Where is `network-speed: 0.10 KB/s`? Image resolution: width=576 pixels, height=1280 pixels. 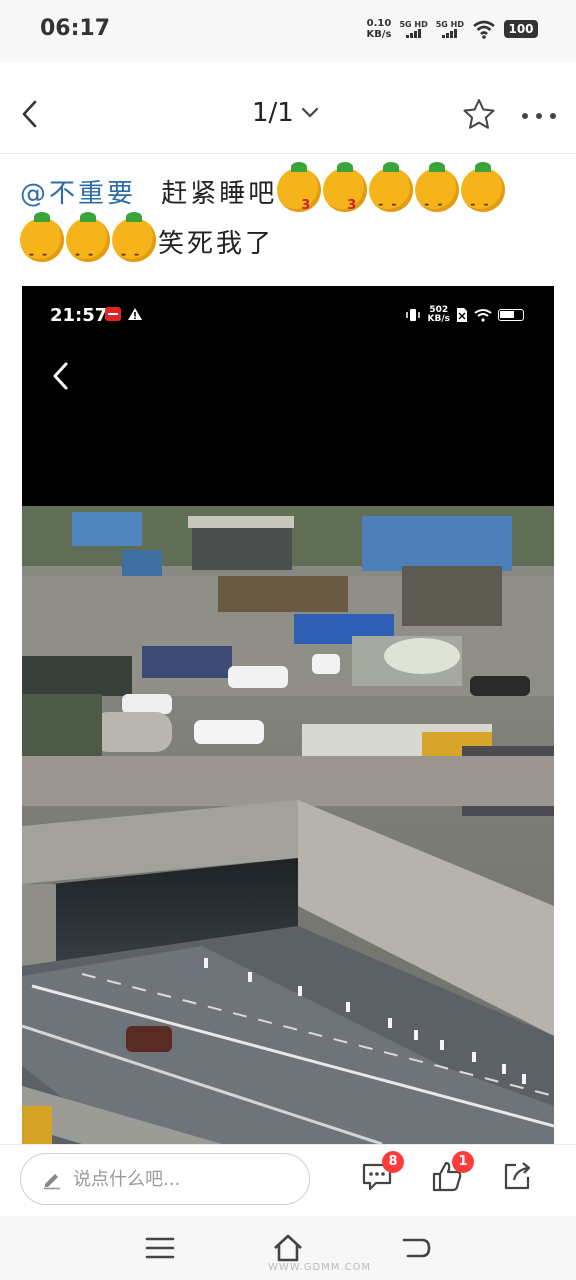
network-speed: 0.10 KB/s is located at coordinates (378, 29).